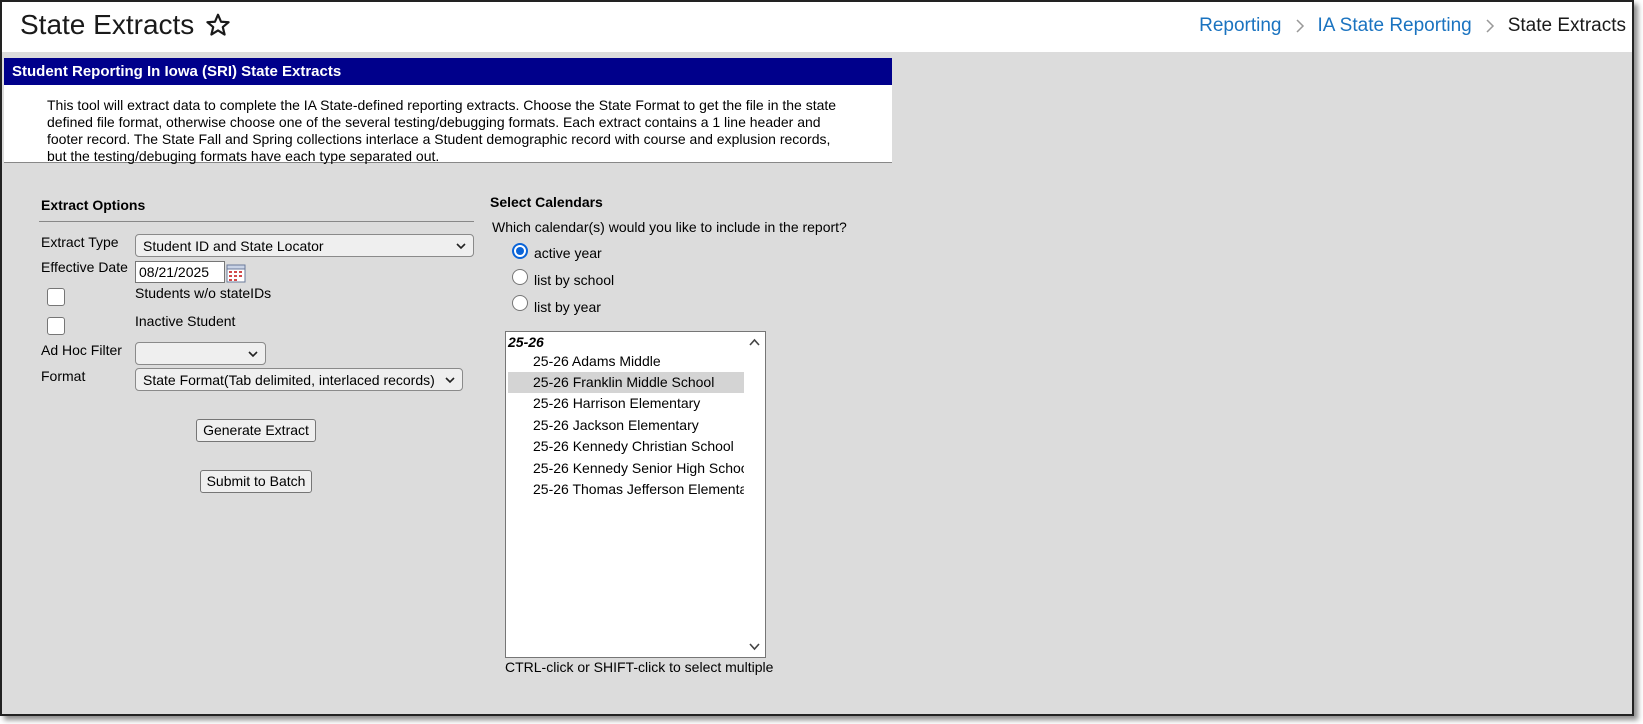 This screenshot has height=724, width=1643. Describe the element at coordinates (236, 273) in the screenshot. I see `calendar-icon` at that location.